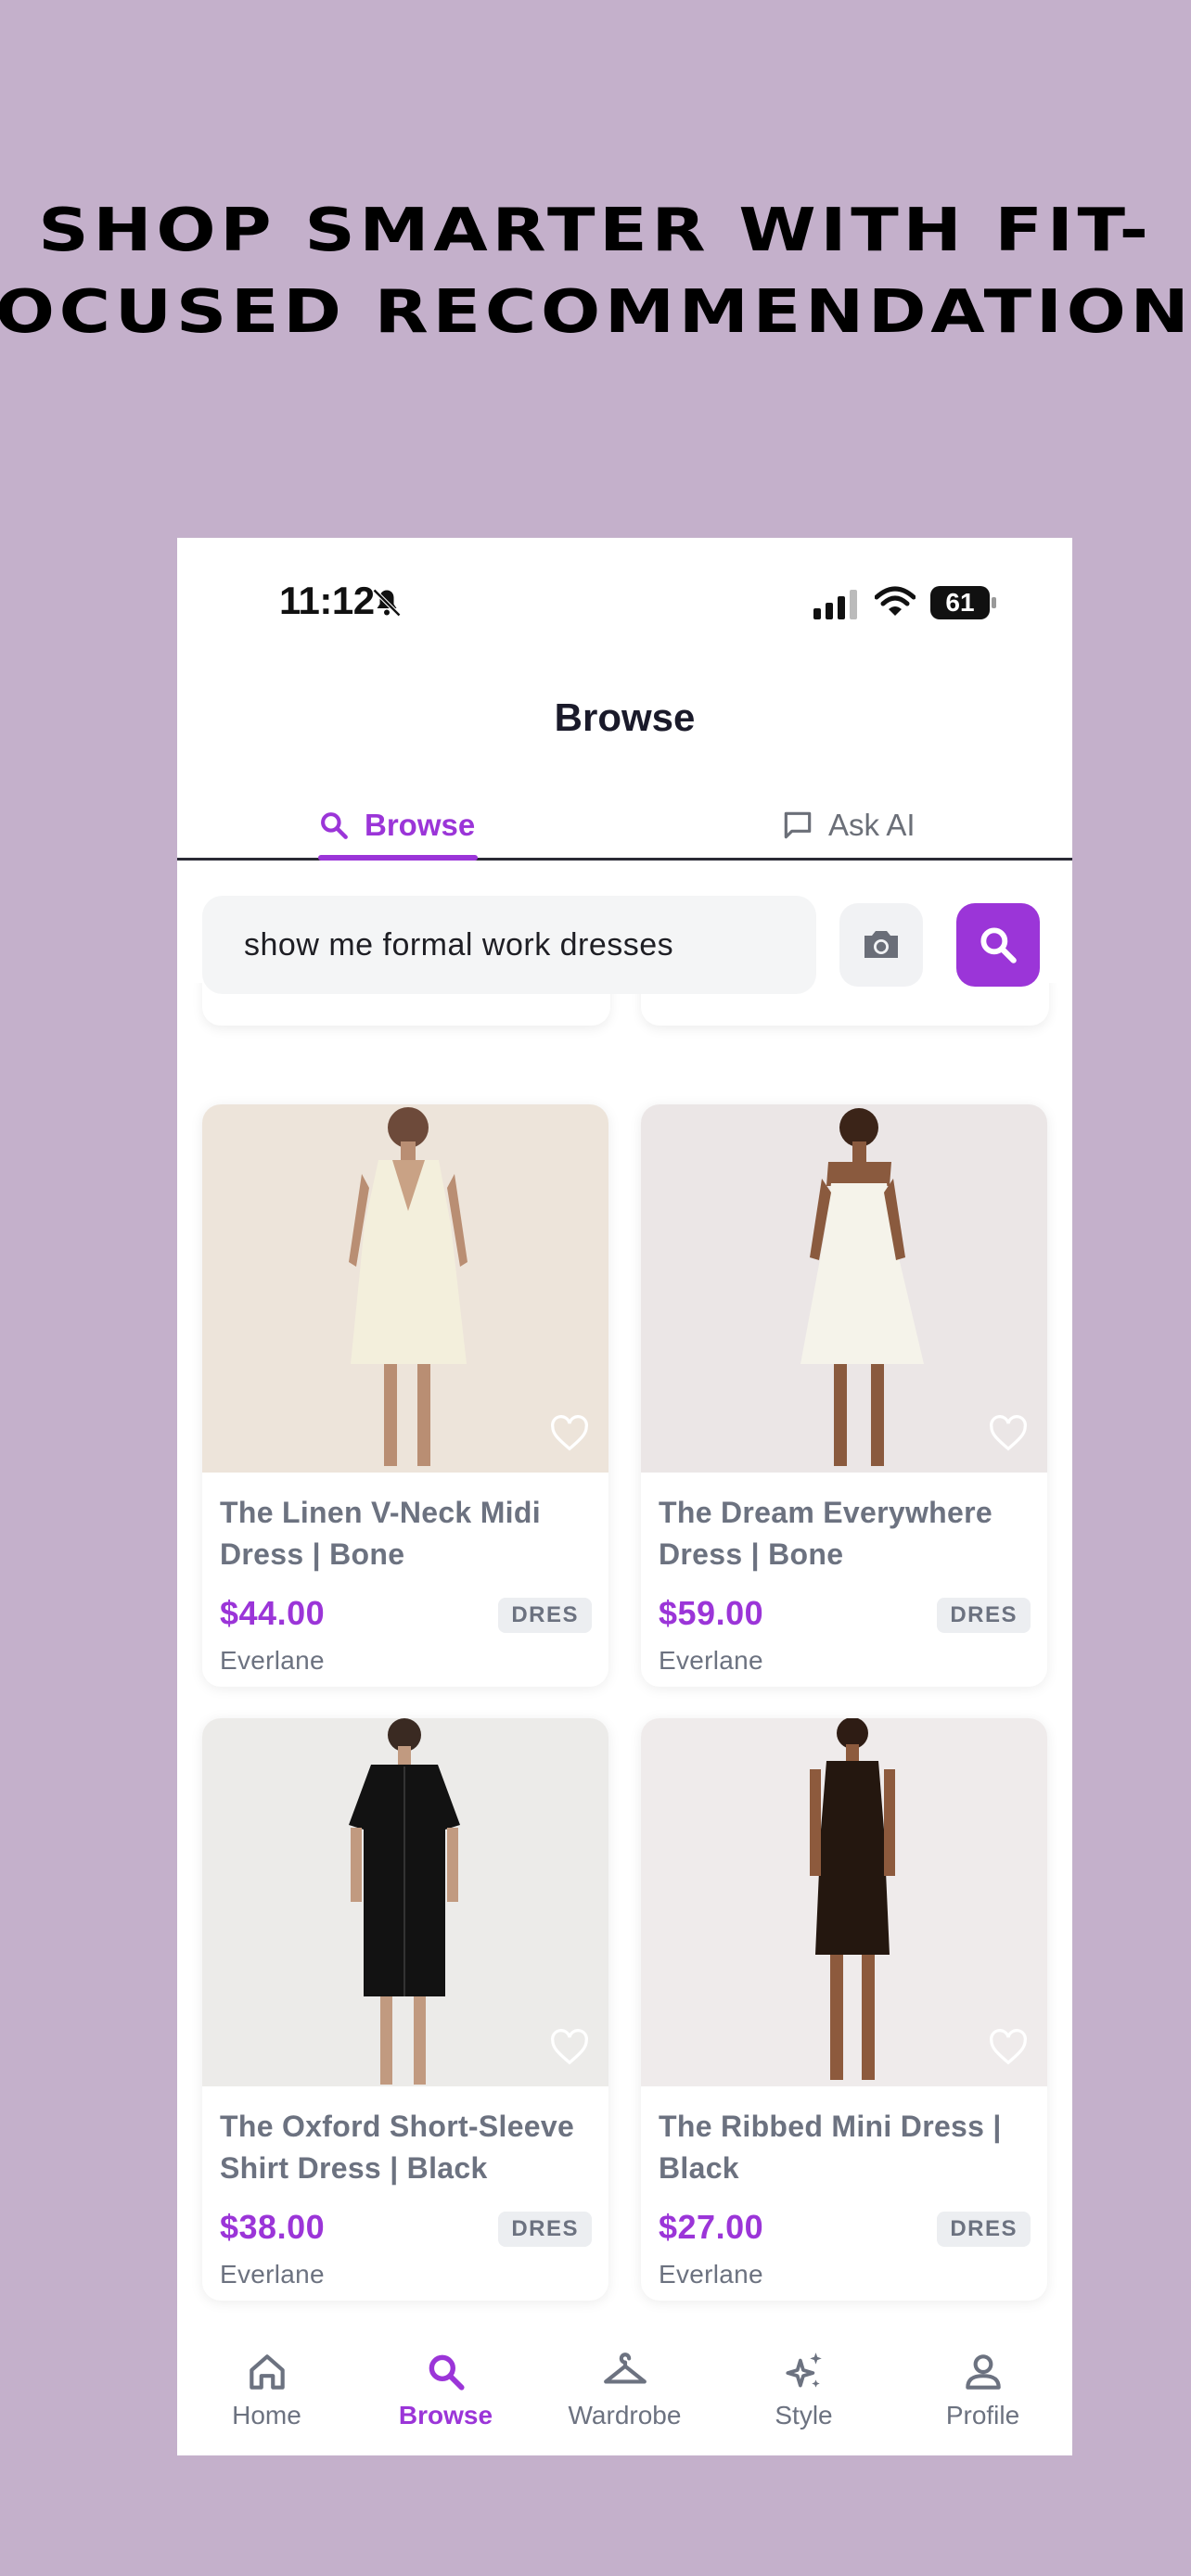 The height and width of the screenshot is (2576, 1191). I want to click on tab-bar: Browse Ask AI, so click(624, 826).